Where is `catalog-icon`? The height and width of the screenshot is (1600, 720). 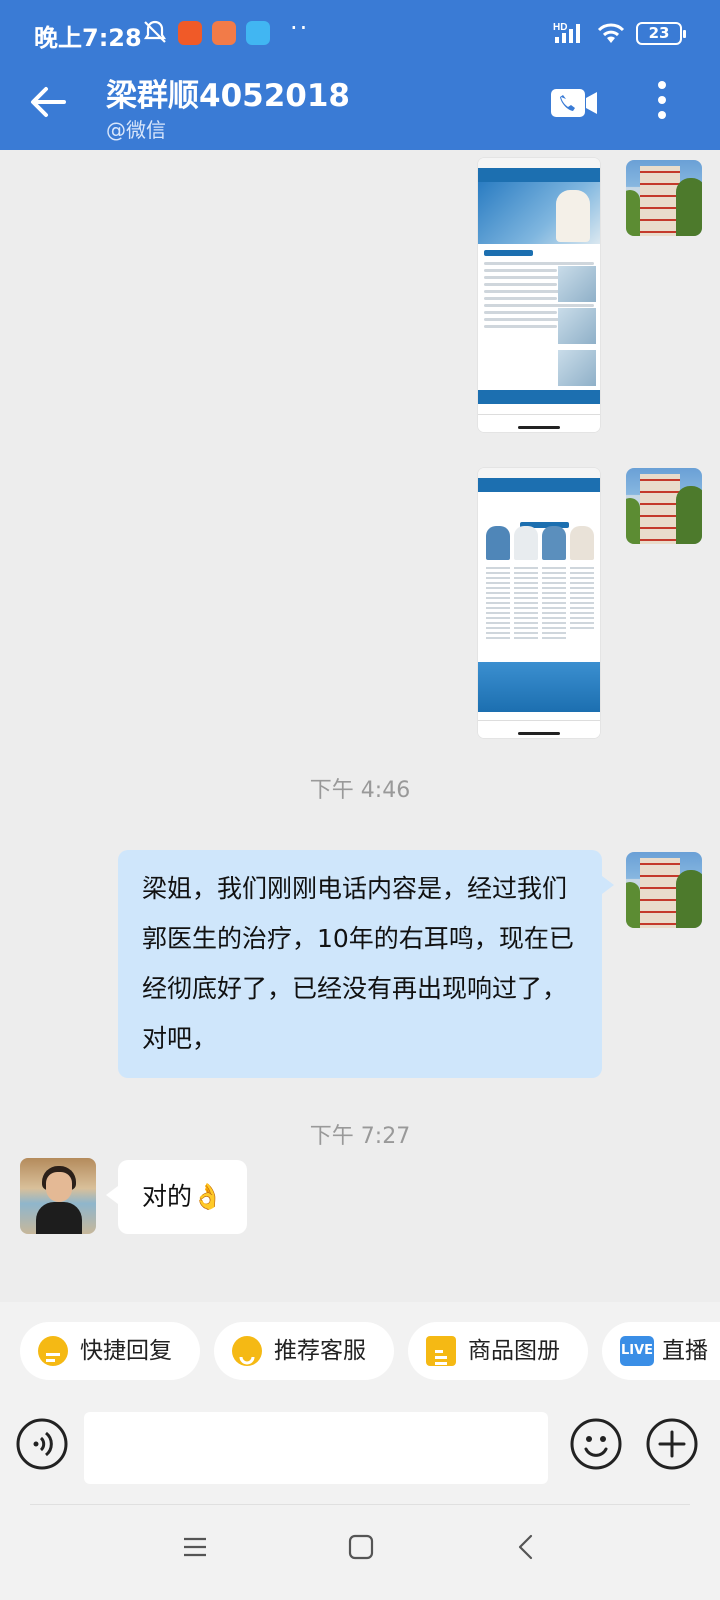
catalog-icon is located at coordinates (441, 1351).